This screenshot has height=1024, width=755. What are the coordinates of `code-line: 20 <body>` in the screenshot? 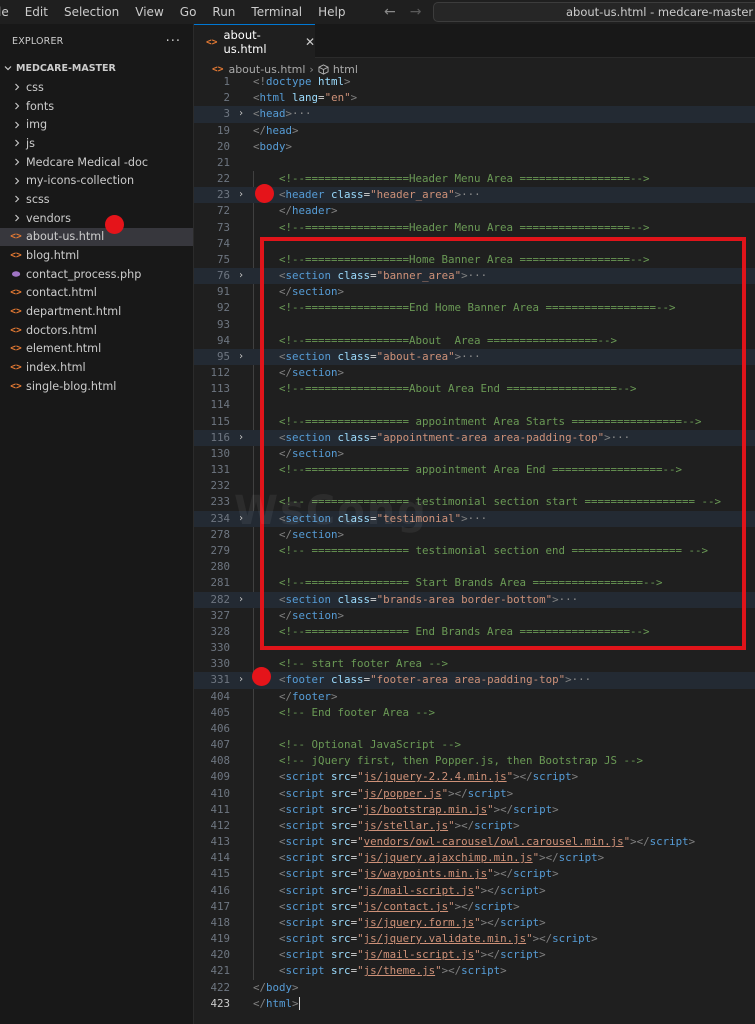 It's located at (474, 147).